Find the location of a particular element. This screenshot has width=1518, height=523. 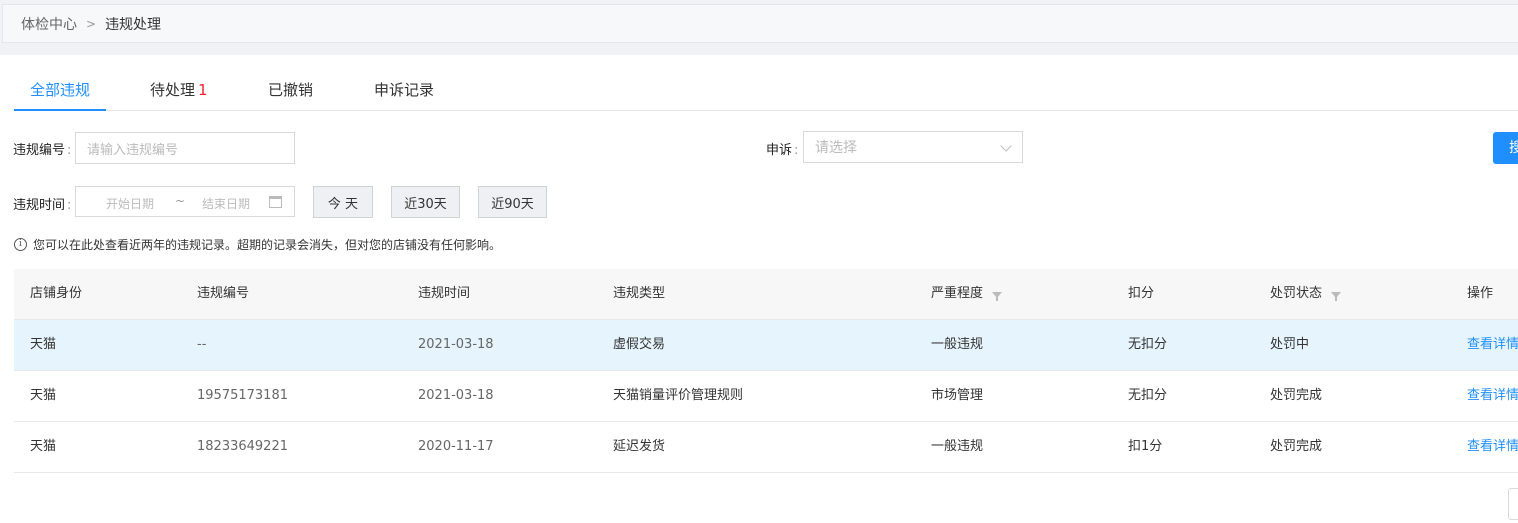

date-range-picker: 开始日期 ~ 结束日期 is located at coordinates (185, 201).